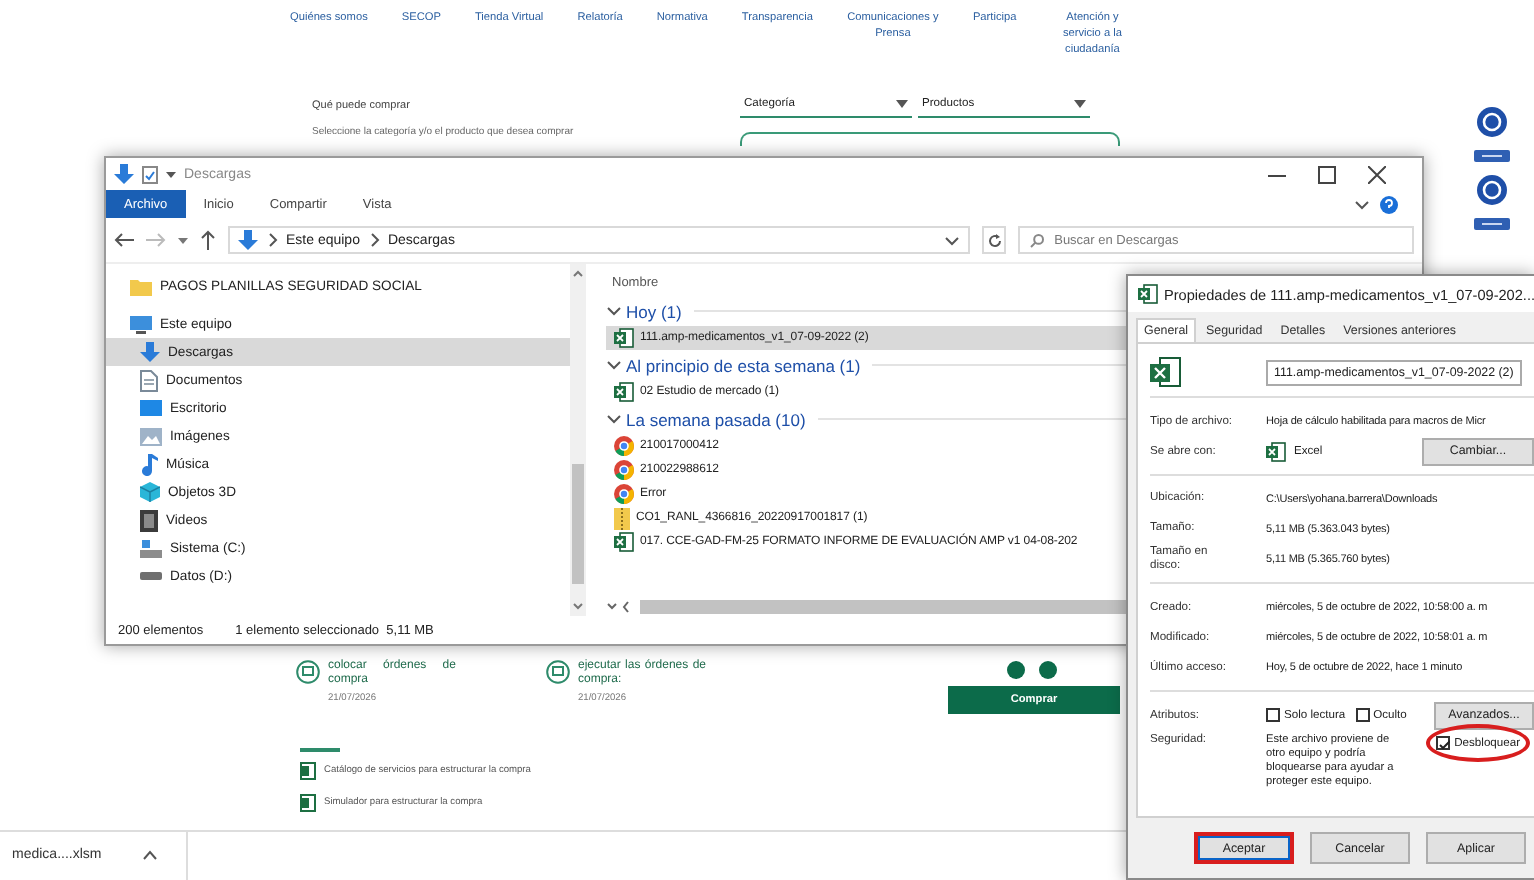 The width and height of the screenshot is (1534, 880). What do you see at coordinates (654, 311) in the screenshot?
I see `group-header: Hoy (1)` at bounding box center [654, 311].